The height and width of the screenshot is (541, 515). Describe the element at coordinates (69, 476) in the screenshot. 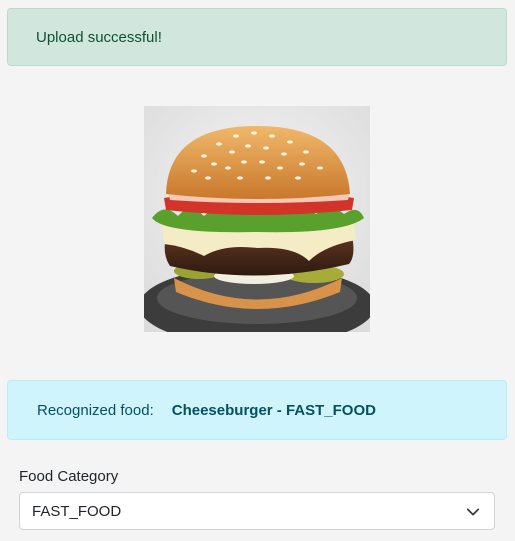

I see `food-category-label: Food Category` at that location.